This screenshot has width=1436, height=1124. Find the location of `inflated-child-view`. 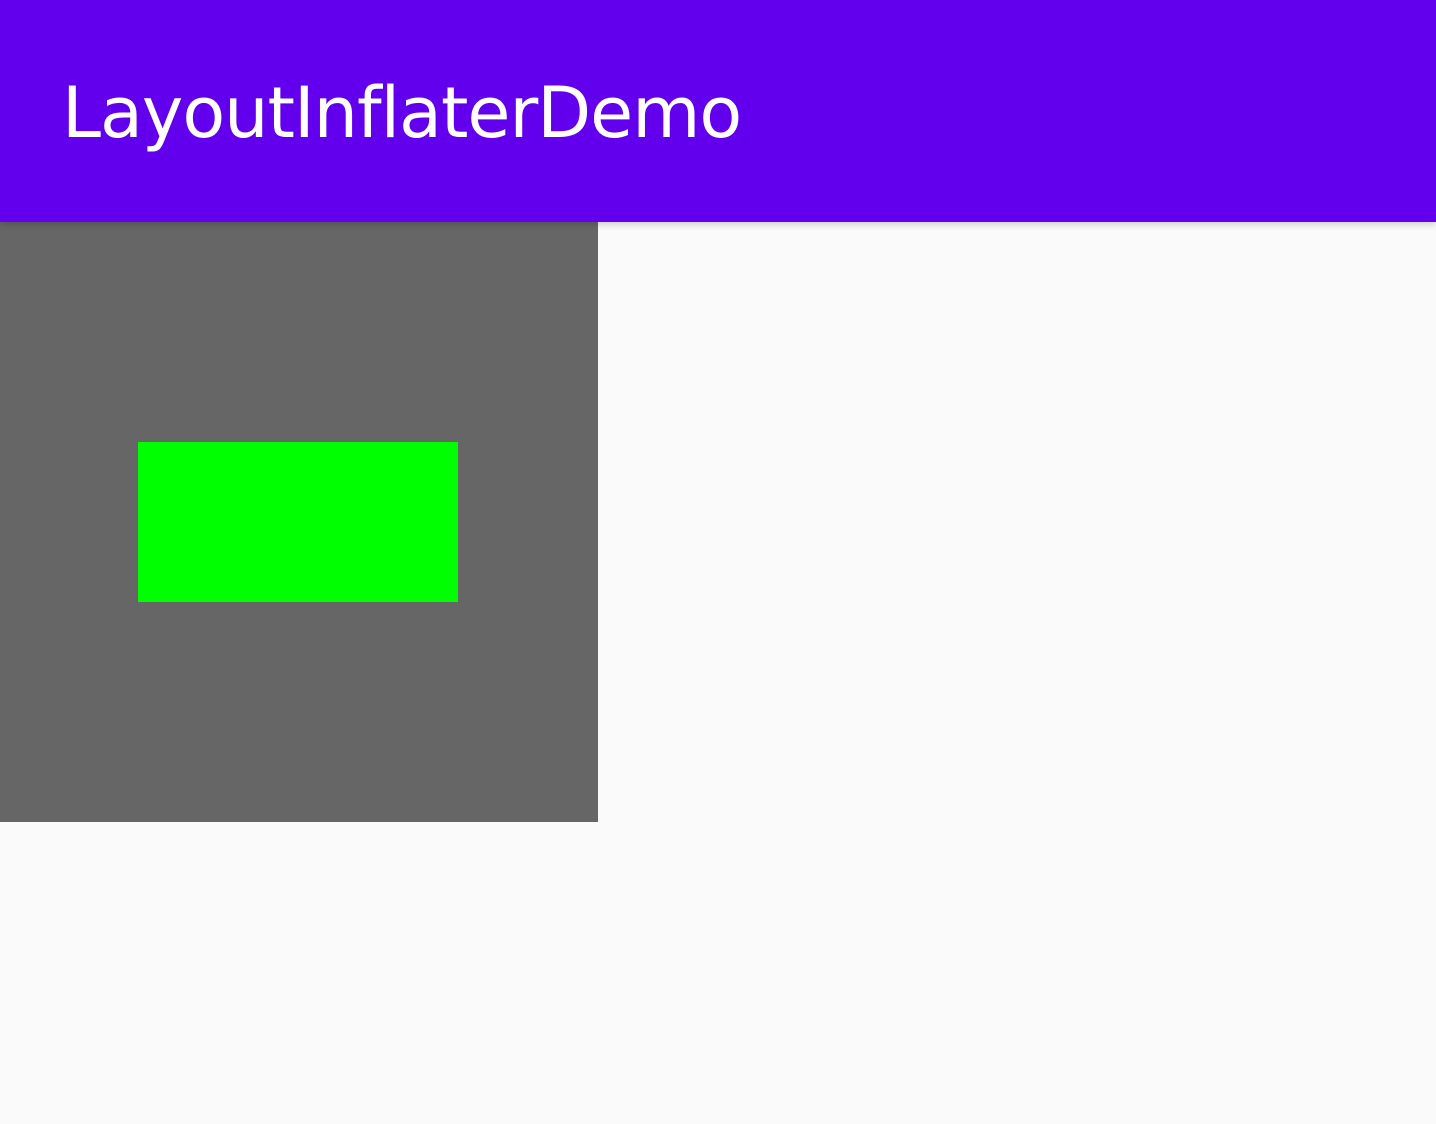

inflated-child-view is located at coordinates (298, 522).